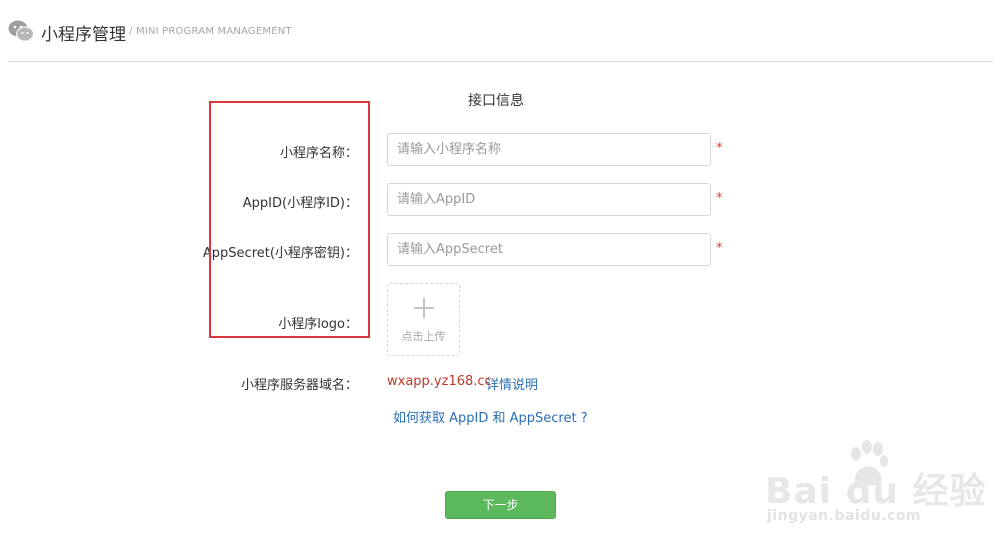 This screenshot has height=550, width=1000. What do you see at coordinates (500, 505) in the screenshot?
I see `next-step-button: 下一步` at bounding box center [500, 505].